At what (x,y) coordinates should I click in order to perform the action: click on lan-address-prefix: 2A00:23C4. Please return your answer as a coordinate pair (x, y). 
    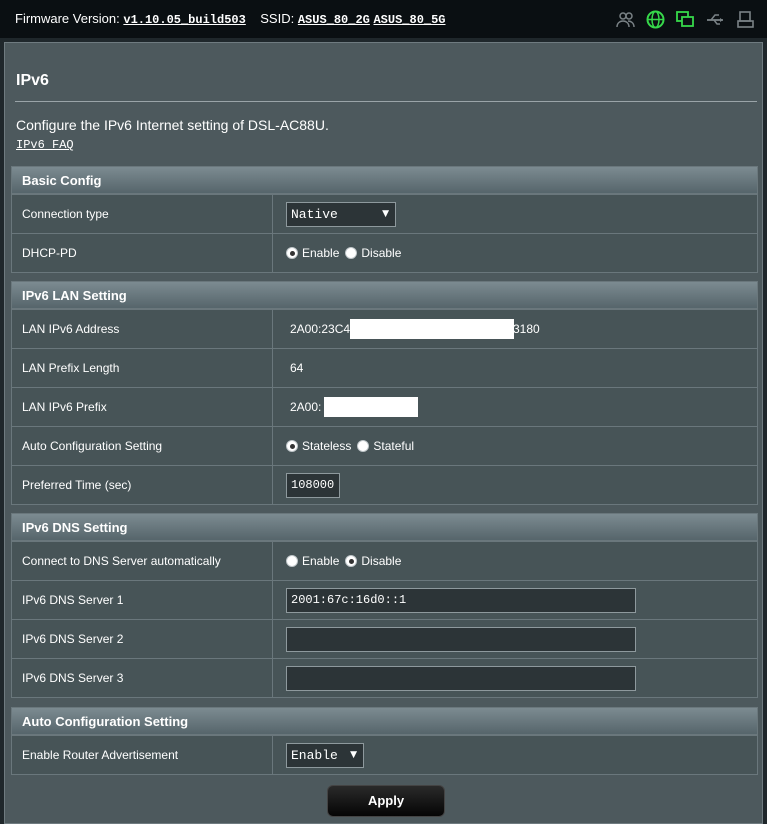
    Looking at the image, I should click on (320, 329).